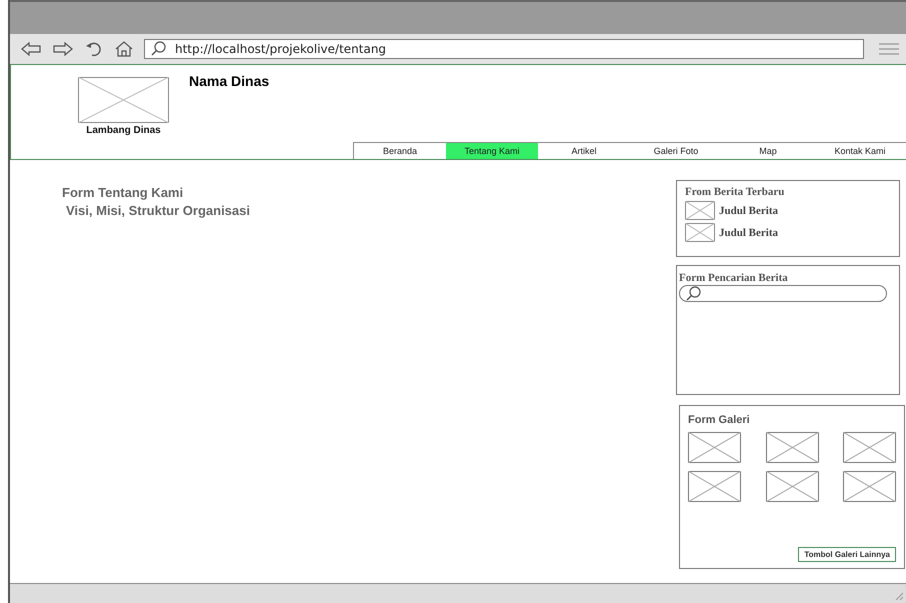 The width and height of the screenshot is (906, 603). What do you see at coordinates (783, 293) in the screenshot?
I see `search-field` at bounding box center [783, 293].